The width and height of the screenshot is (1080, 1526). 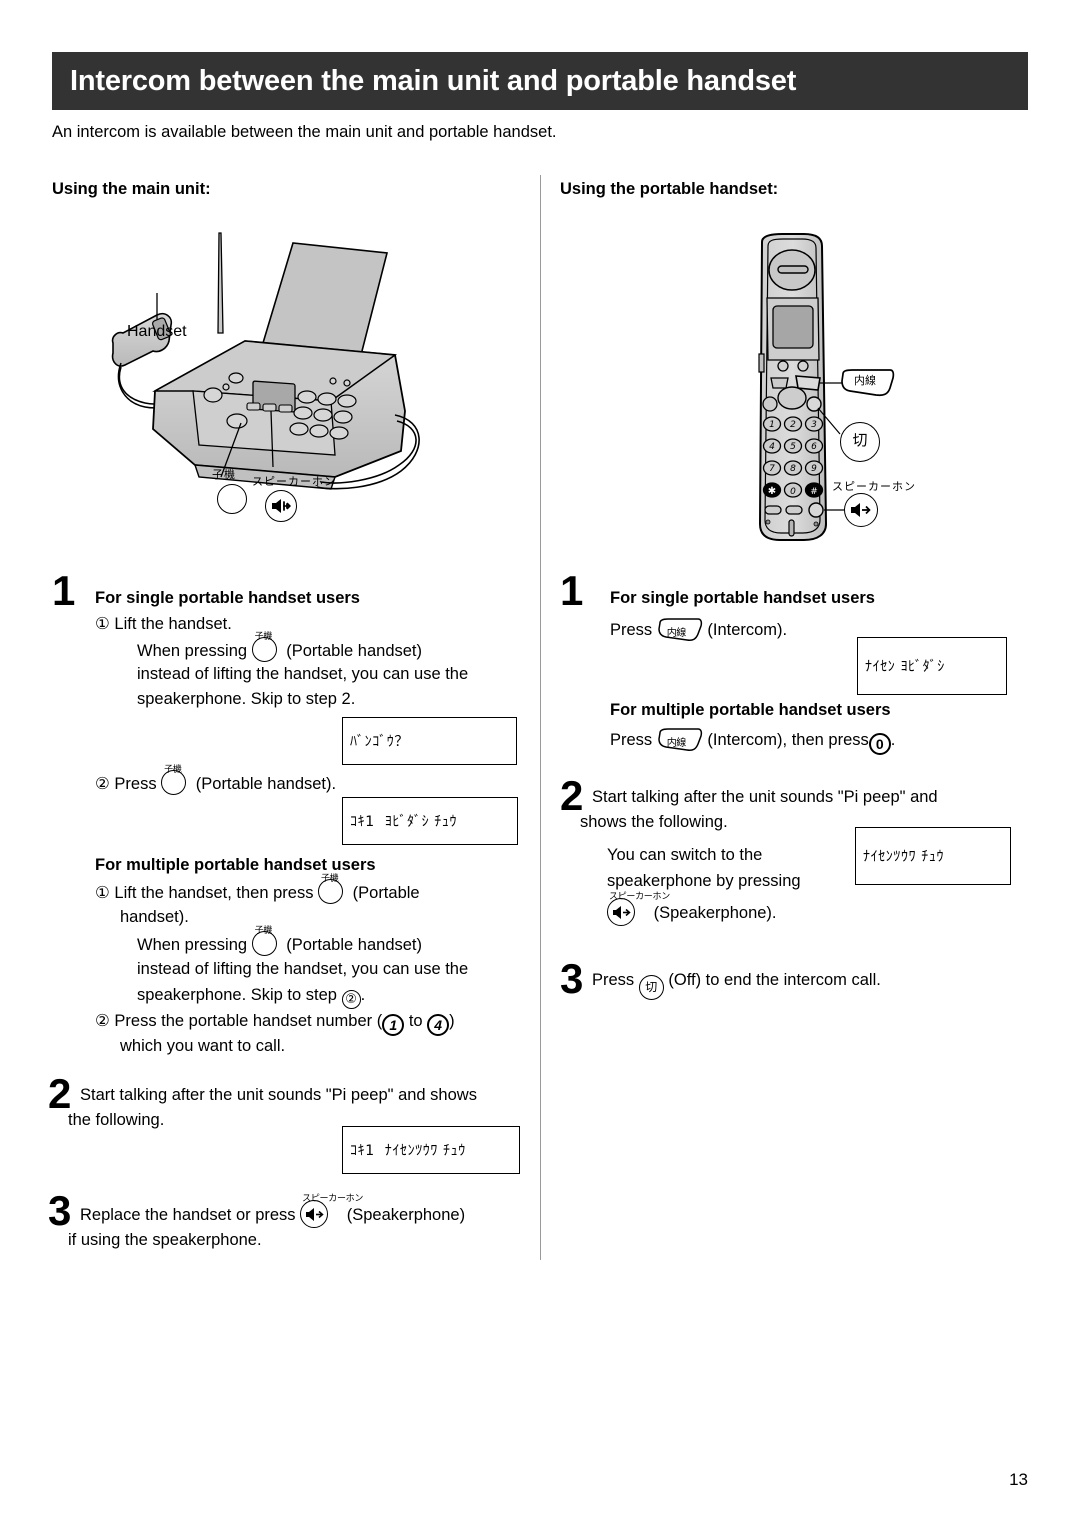 What do you see at coordinates (793, 492) in the screenshot?
I see `svg-text: 0` at bounding box center [793, 492].